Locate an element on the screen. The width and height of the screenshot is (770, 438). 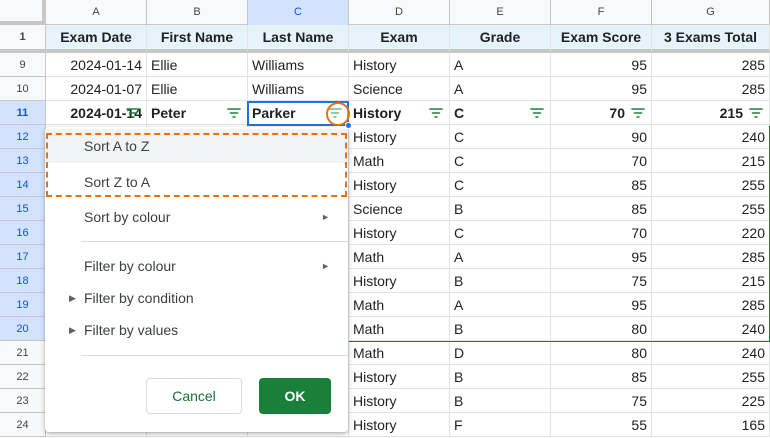
cell-exam: Science is located at coordinates (399, 209).